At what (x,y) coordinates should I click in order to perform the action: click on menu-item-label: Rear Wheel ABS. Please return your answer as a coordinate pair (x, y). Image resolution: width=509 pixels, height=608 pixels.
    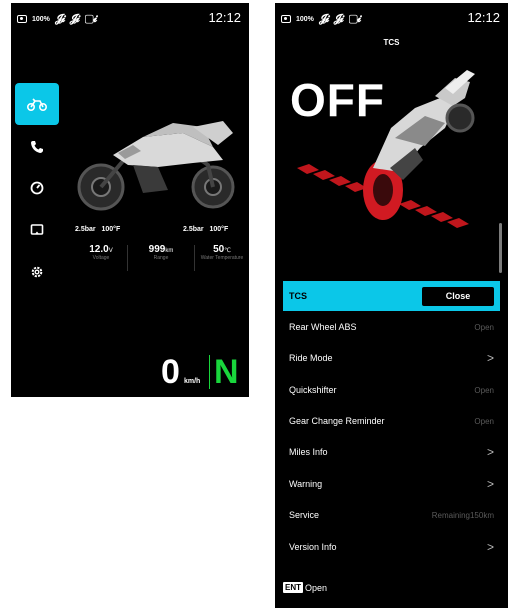
    Looking at the image, I should click on (323, 327).